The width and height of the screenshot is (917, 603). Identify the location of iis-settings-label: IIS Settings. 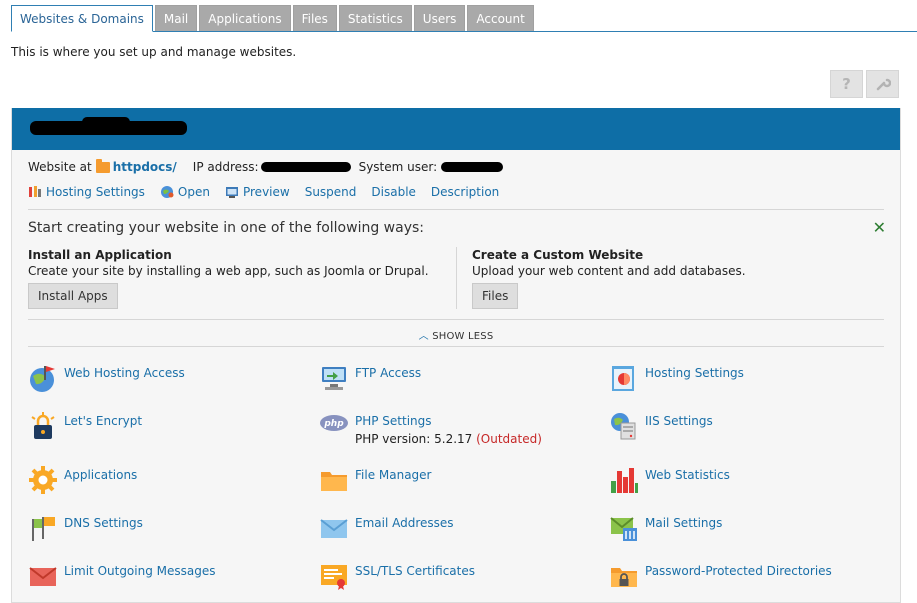
(679, 421).